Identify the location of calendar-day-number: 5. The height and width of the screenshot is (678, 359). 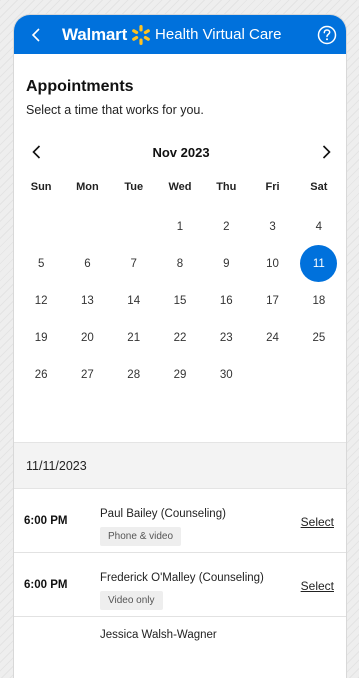
(41, 263).